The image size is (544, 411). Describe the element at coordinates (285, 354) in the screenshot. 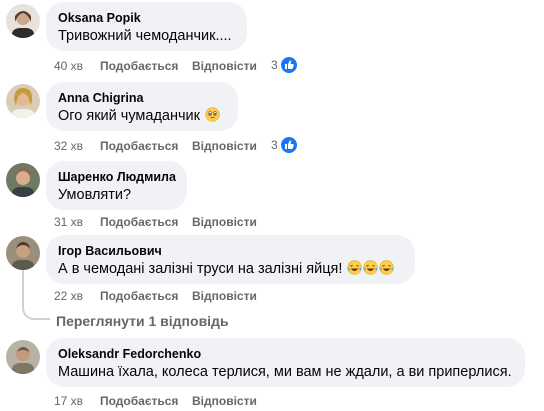

I see `comment-author: Oleksandr Fedorchenko` at that location.